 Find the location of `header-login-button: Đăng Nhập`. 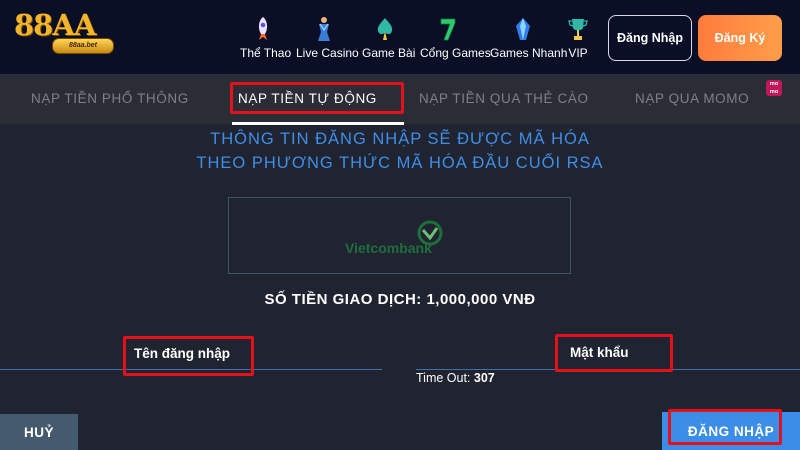

header-login-button: Đăng Nhập is located at coordinates (650, 38).